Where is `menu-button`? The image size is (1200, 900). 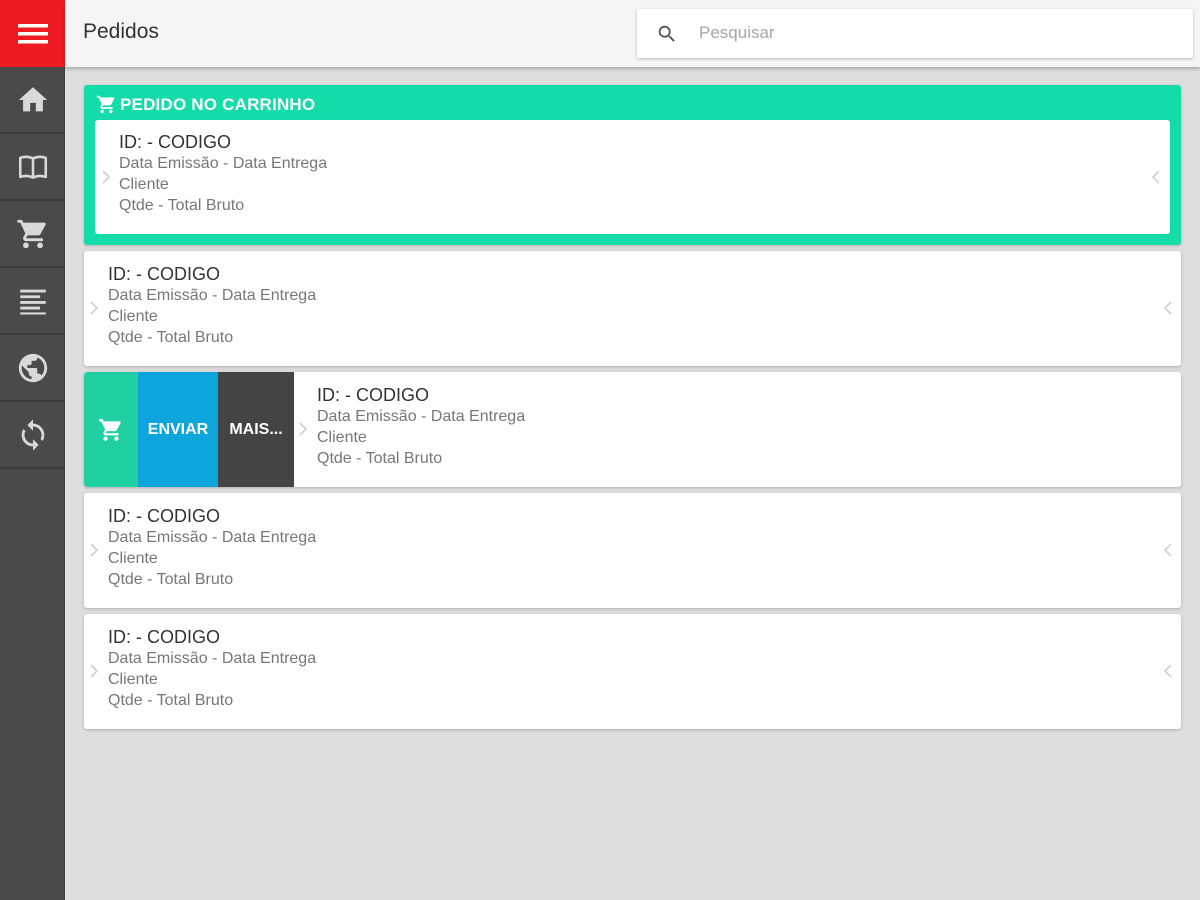 menu-button is located at coordinates (32, 33).